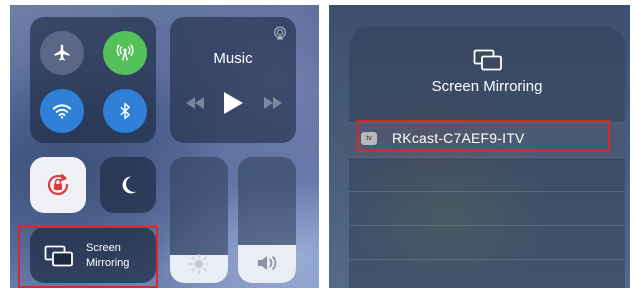  Describe the element at coordinates (93, 255) in the screenshot. I see `screen-mirroring-button: Screen Mirroring` at that location.